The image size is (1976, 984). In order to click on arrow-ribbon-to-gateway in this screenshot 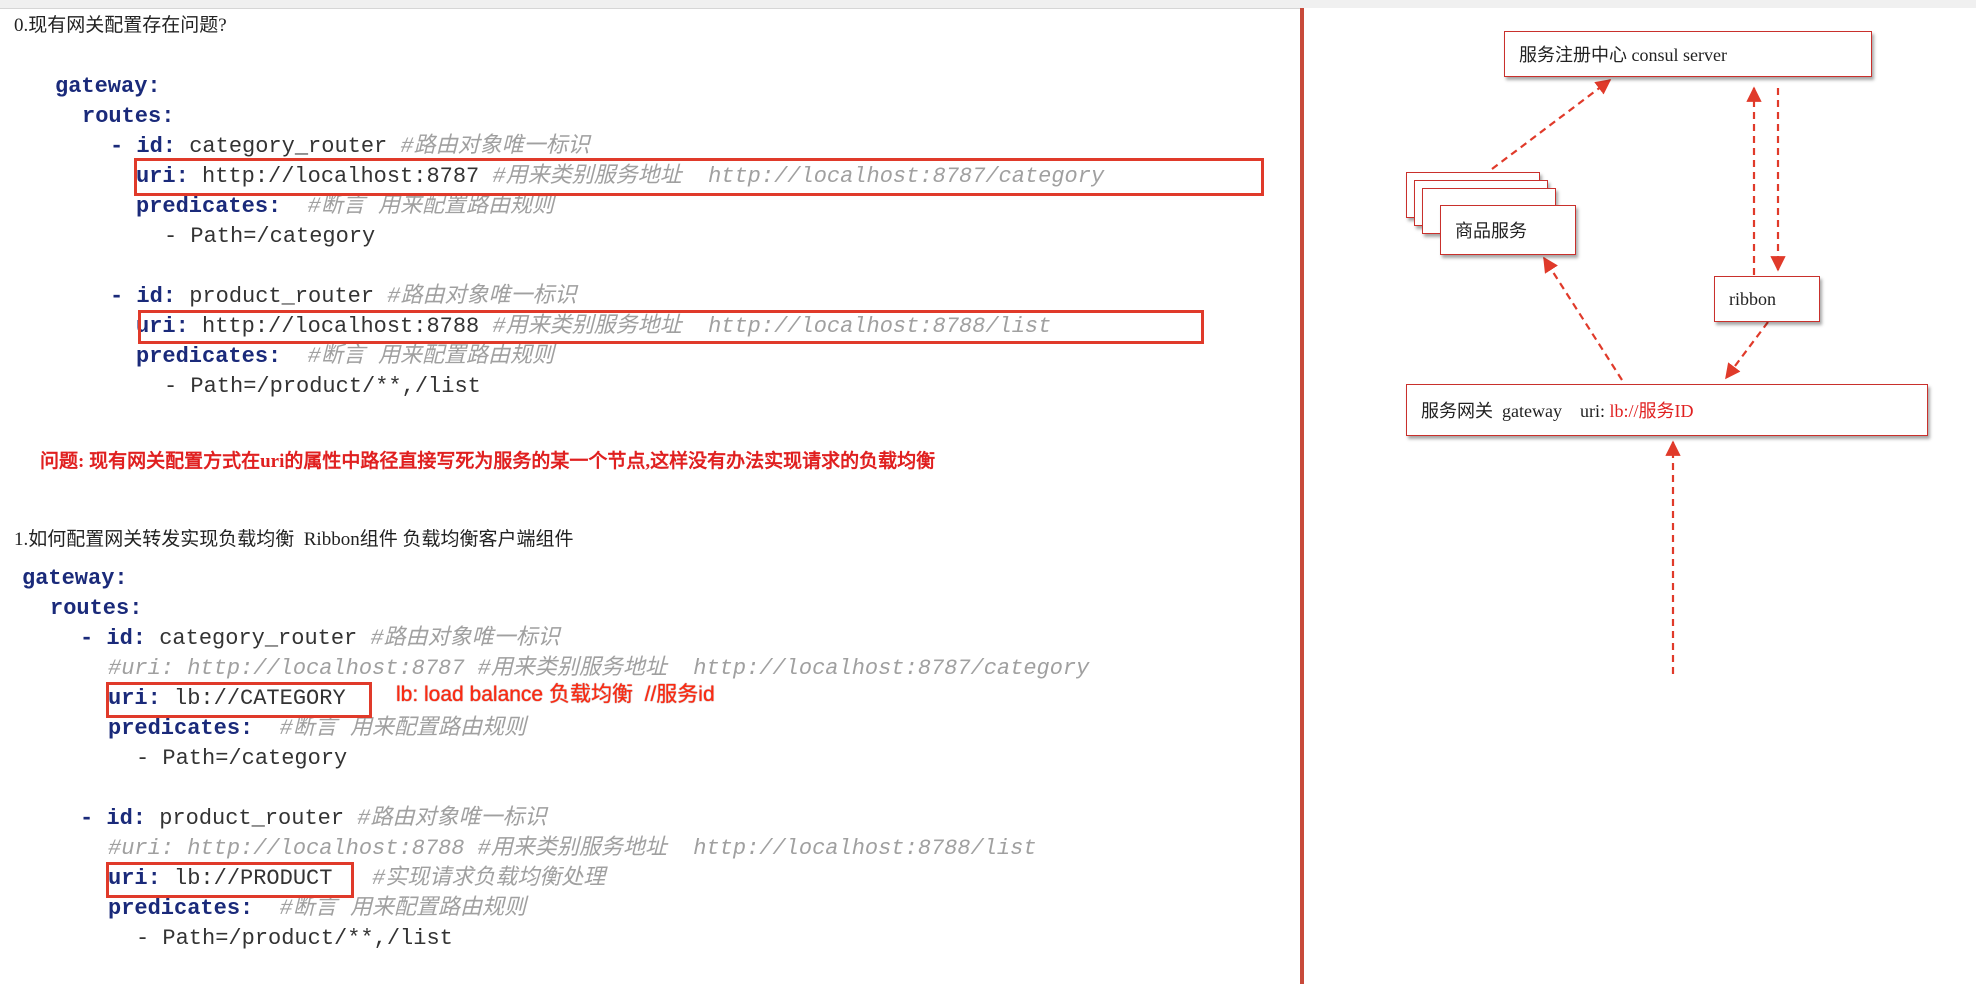, I will do `click(1747, 350)`.